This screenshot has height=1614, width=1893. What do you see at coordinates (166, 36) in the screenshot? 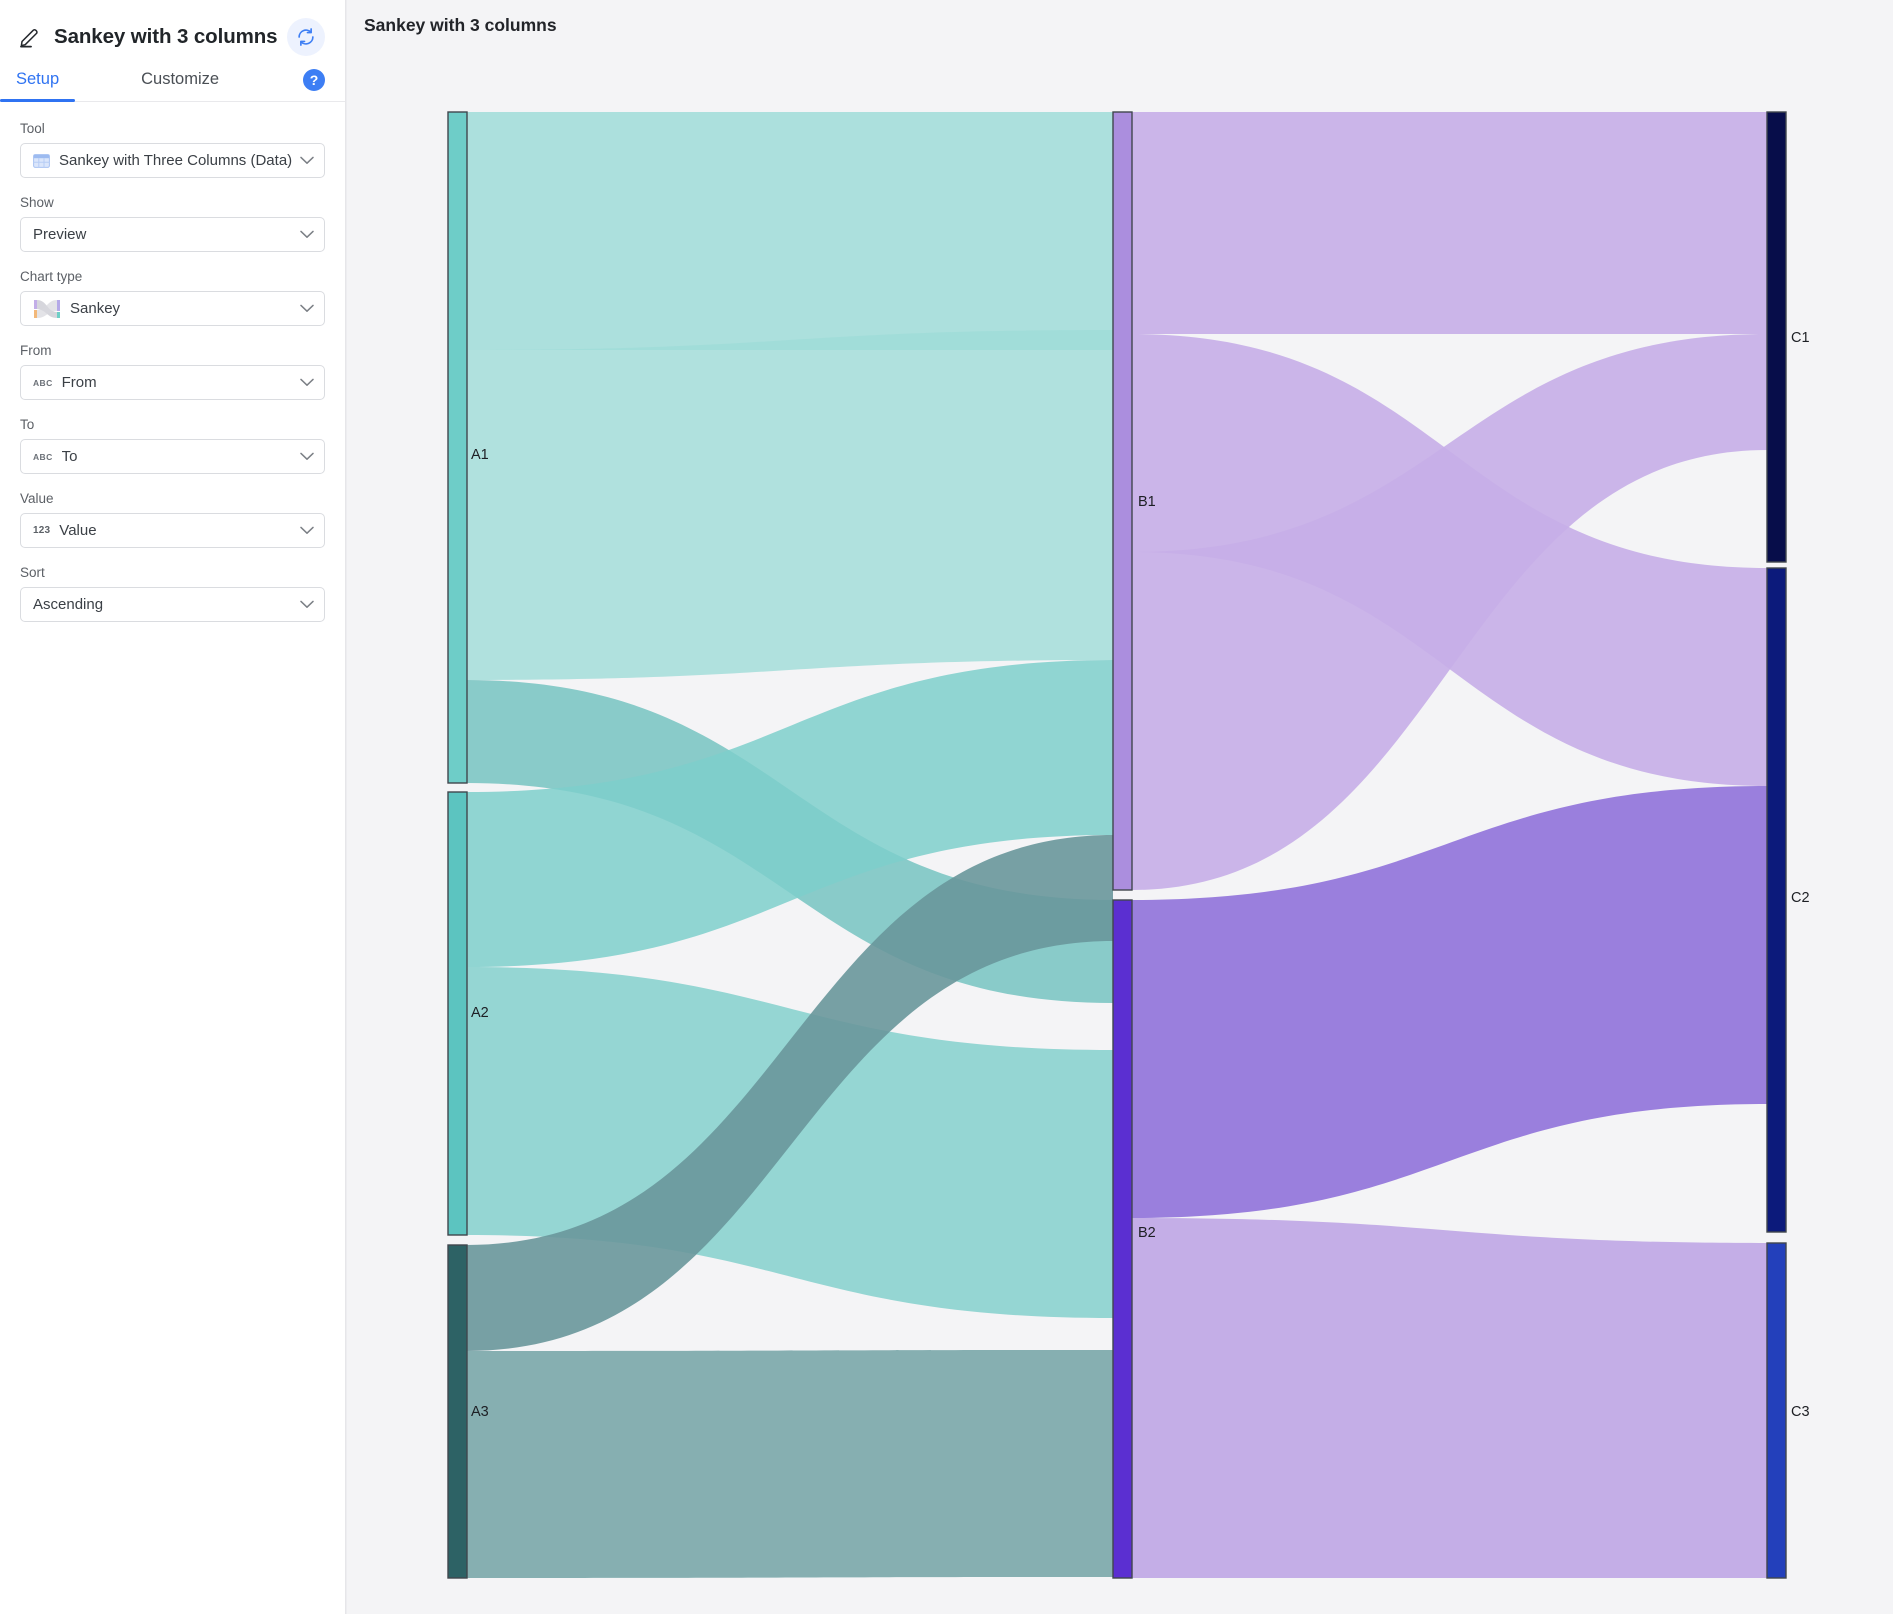
I see `page-title: Sankey with 3 columns` at bounding box center [166, 36].